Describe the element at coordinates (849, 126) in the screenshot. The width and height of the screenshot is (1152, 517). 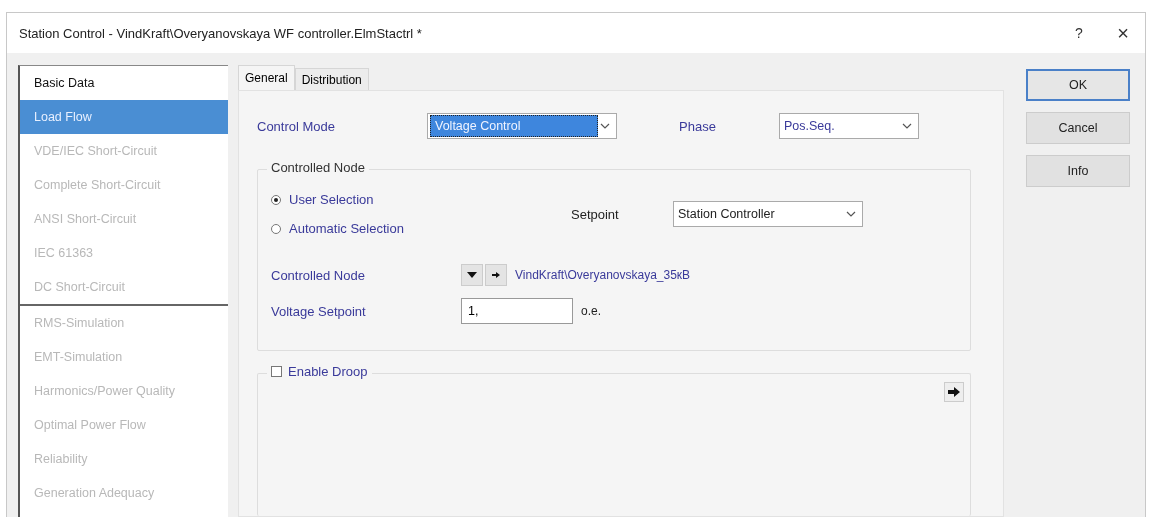
I see `phase-dropdown: Pos.Seq.` at that location.